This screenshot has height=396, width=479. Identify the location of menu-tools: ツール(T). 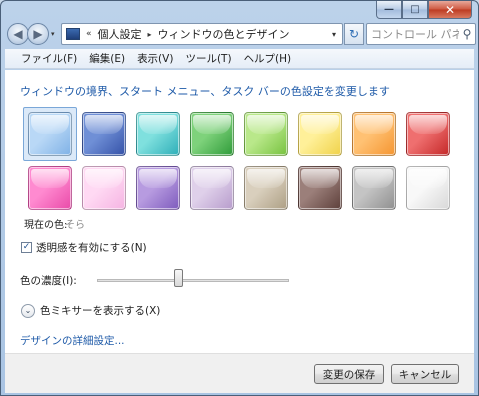
(208, 58).